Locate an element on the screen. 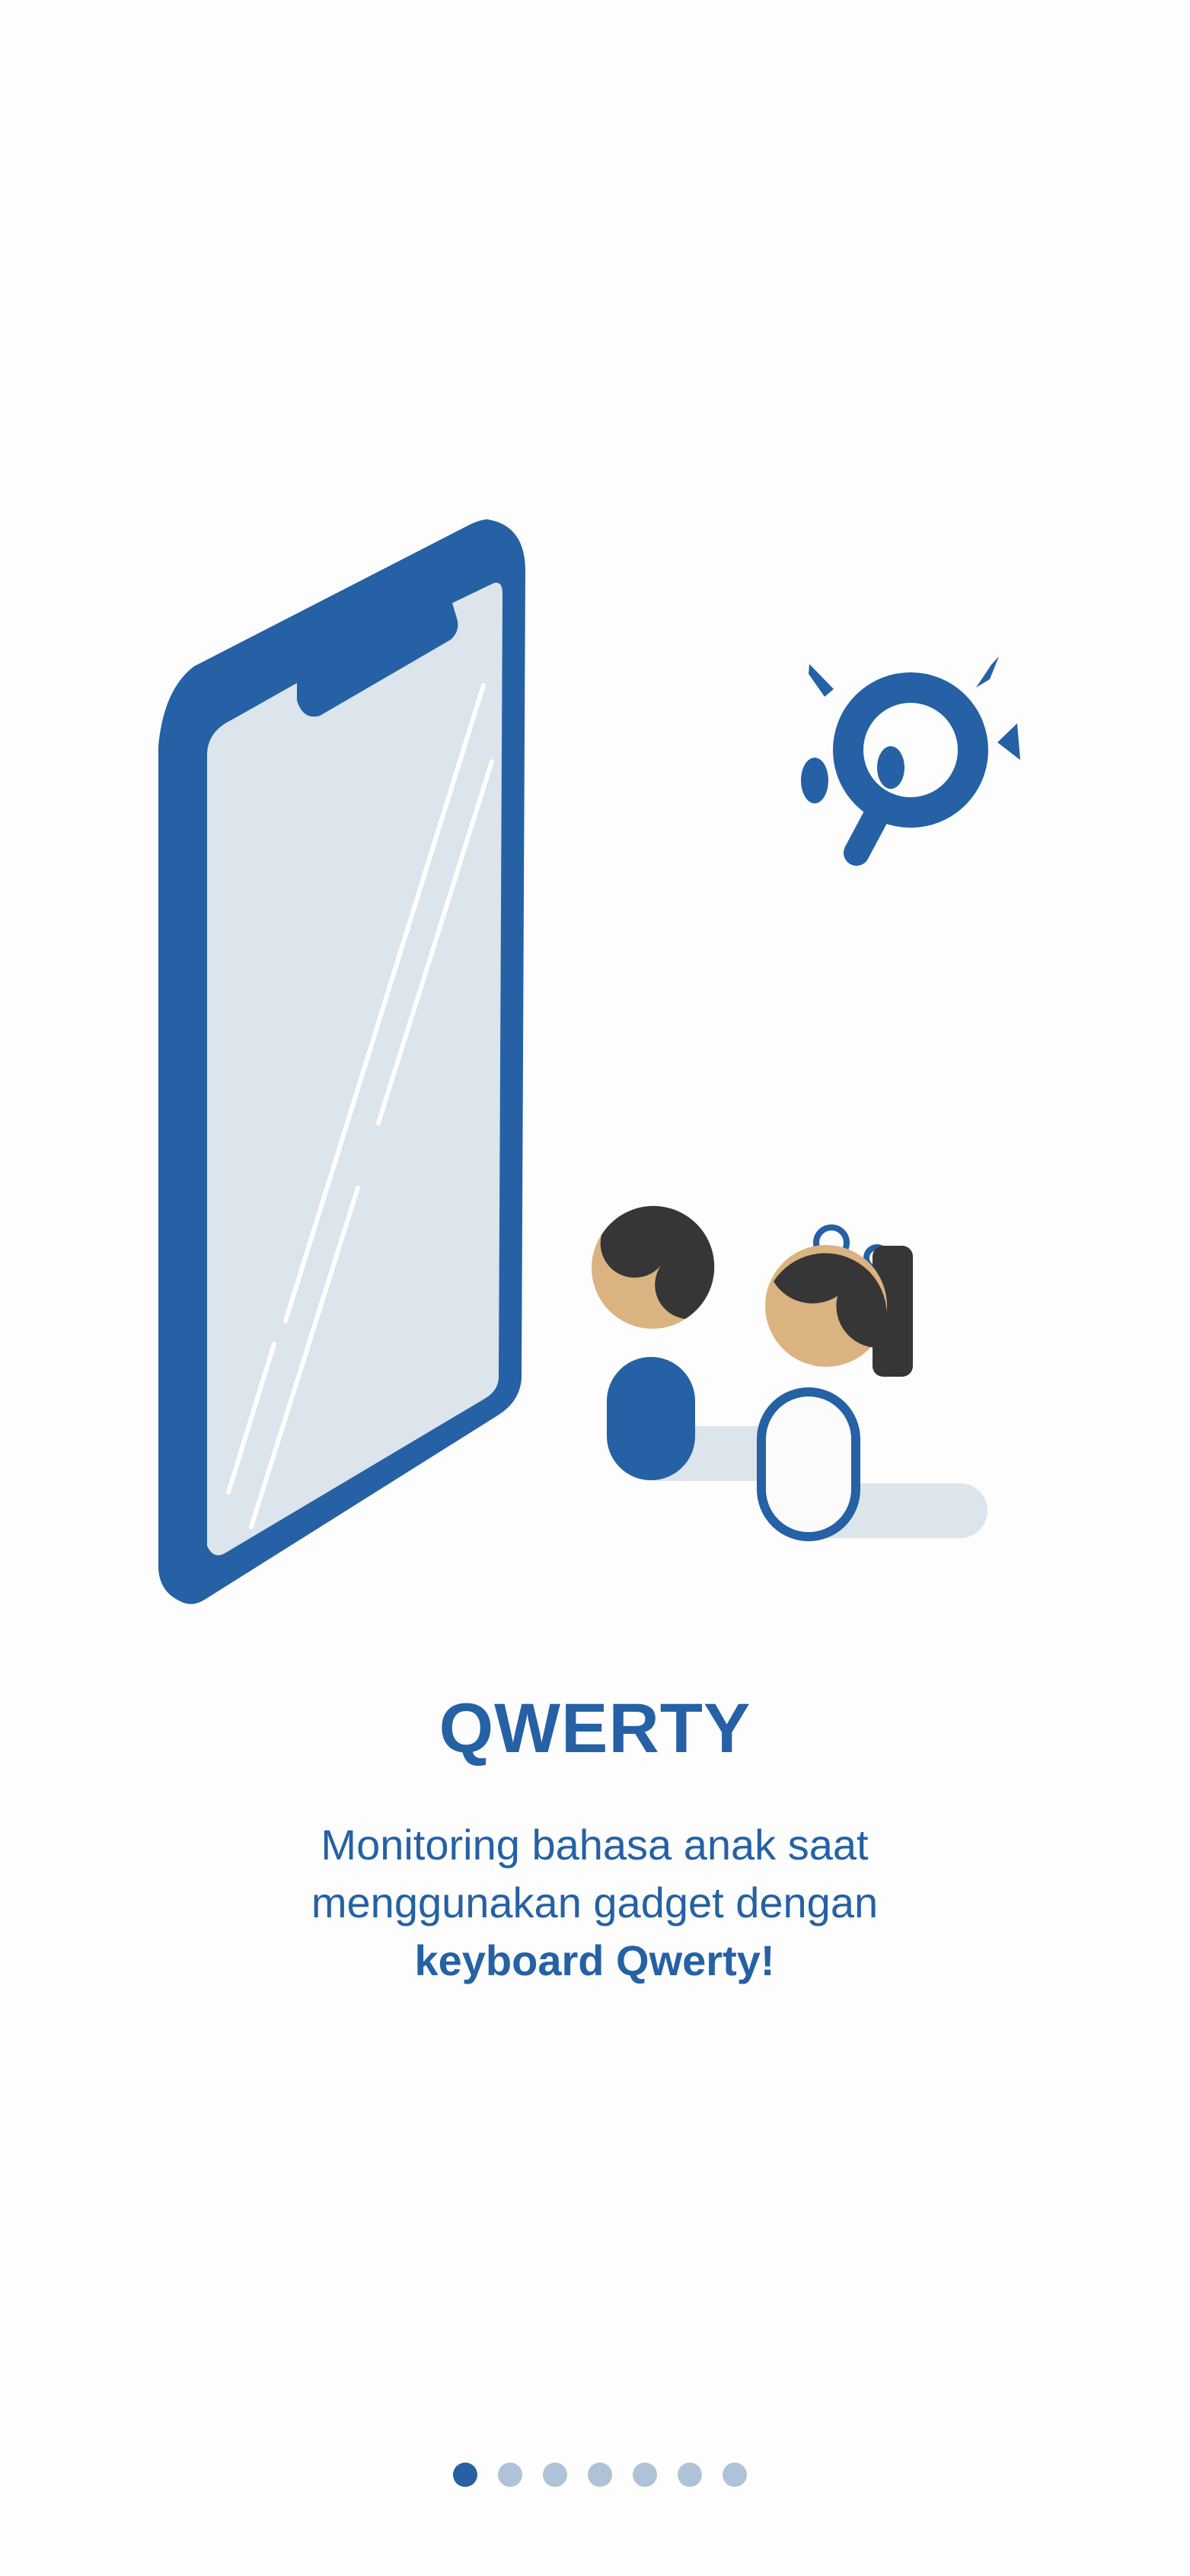  description-line-2: menggunakan gadget dengan is located at coordinates (595, 1902).